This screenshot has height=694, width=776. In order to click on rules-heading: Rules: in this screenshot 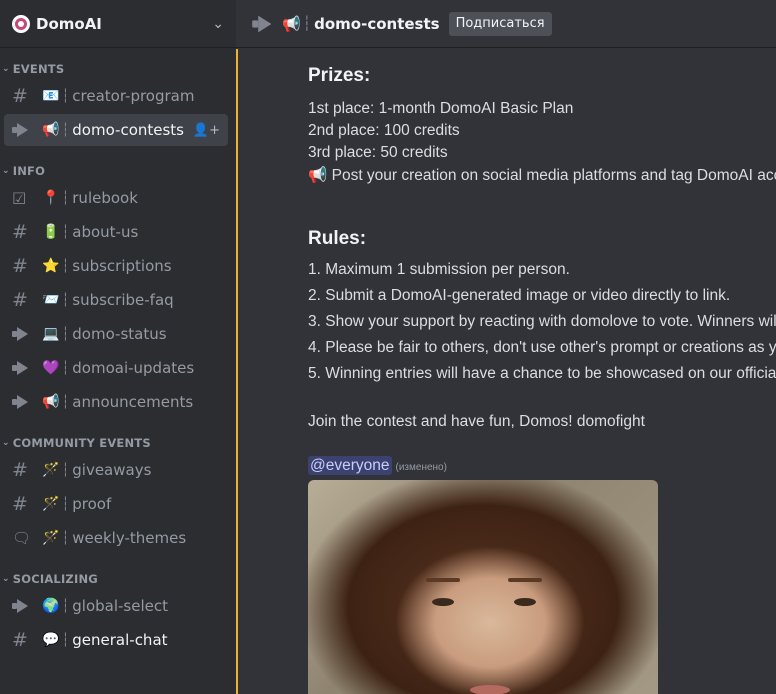, I will do `click(337, 238)`.